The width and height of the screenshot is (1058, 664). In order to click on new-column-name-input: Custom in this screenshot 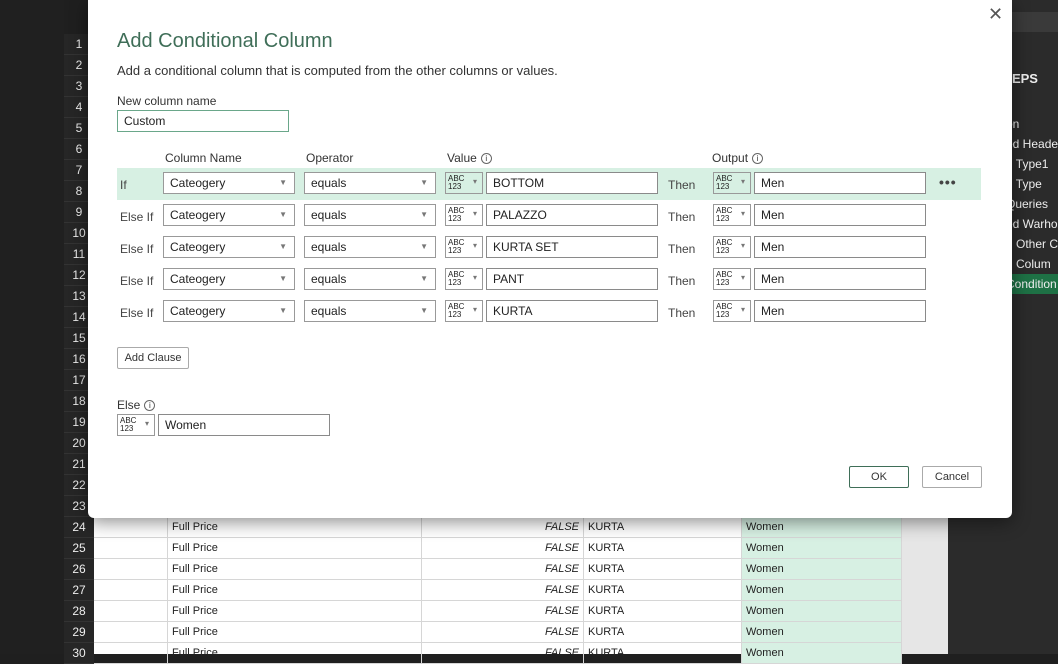, I will do `click(203, 121)`.